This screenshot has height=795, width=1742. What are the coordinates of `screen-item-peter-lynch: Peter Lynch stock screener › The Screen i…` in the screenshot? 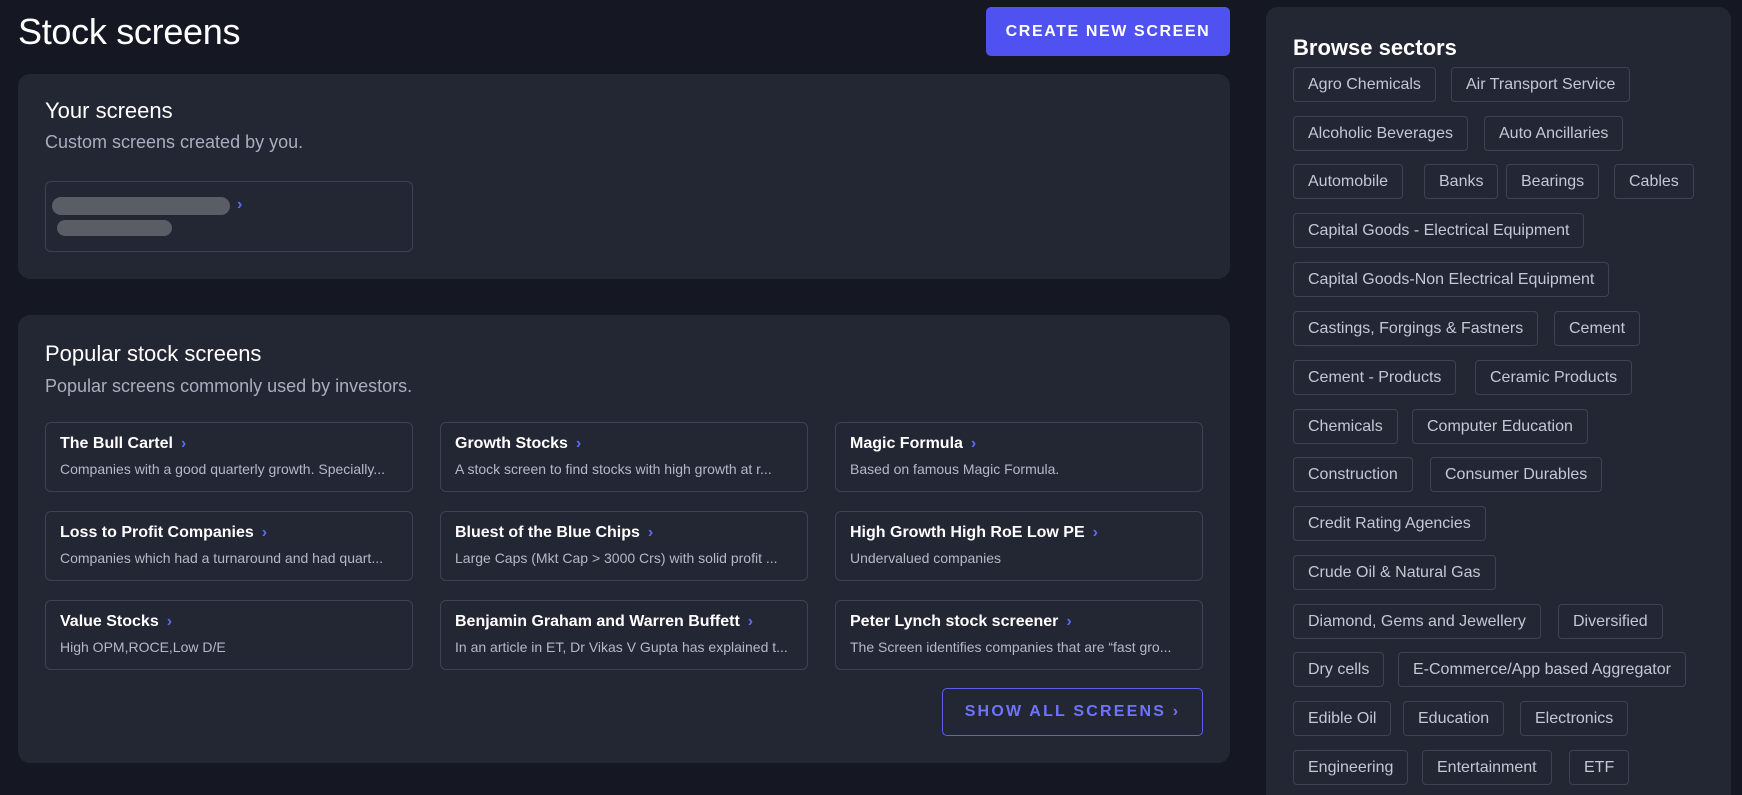 It's located at (1019, 635).